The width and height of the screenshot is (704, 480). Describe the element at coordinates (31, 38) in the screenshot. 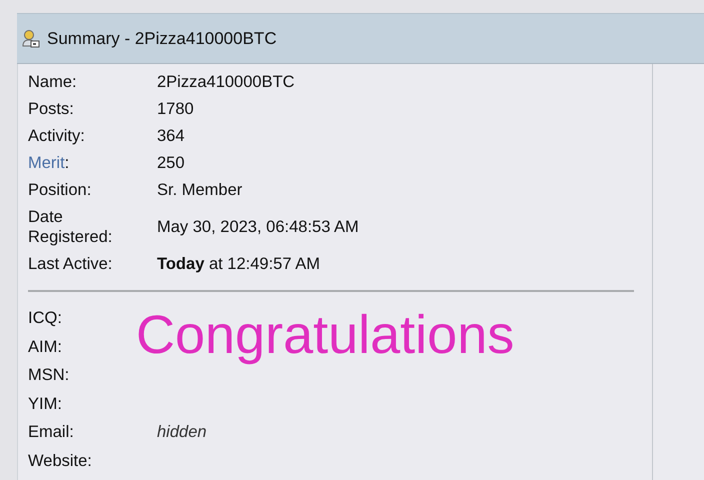

I see `user-card-icon` at that location.